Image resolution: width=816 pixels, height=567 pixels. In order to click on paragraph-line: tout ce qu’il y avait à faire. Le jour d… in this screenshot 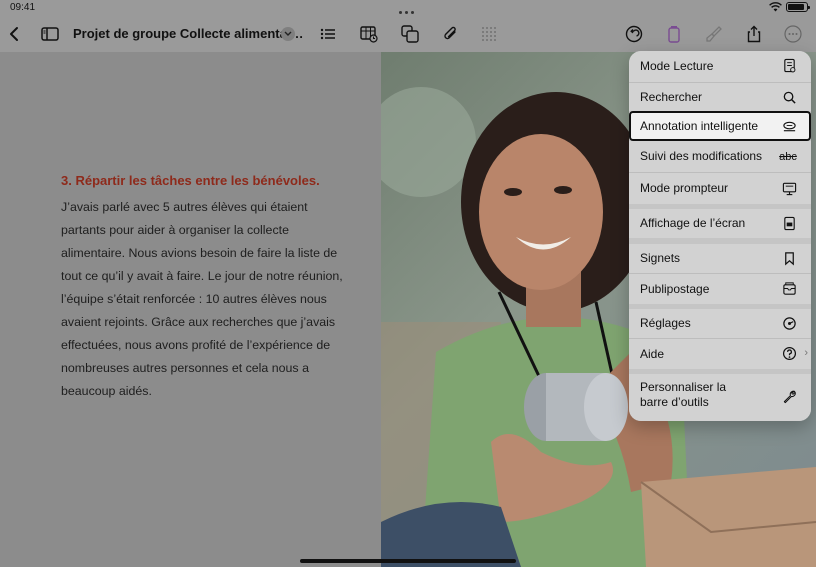, I will do `click(202, 276)`.